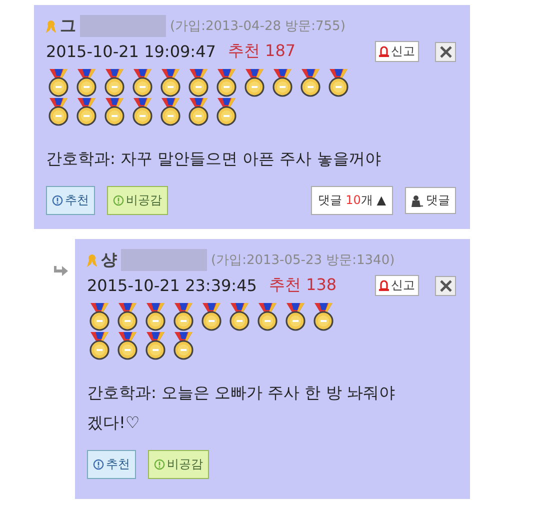  What do you see at coordinates (262, 51) in the screenshot?
I see `recommend-count: 추천 187` at bounding box center [262, 51].